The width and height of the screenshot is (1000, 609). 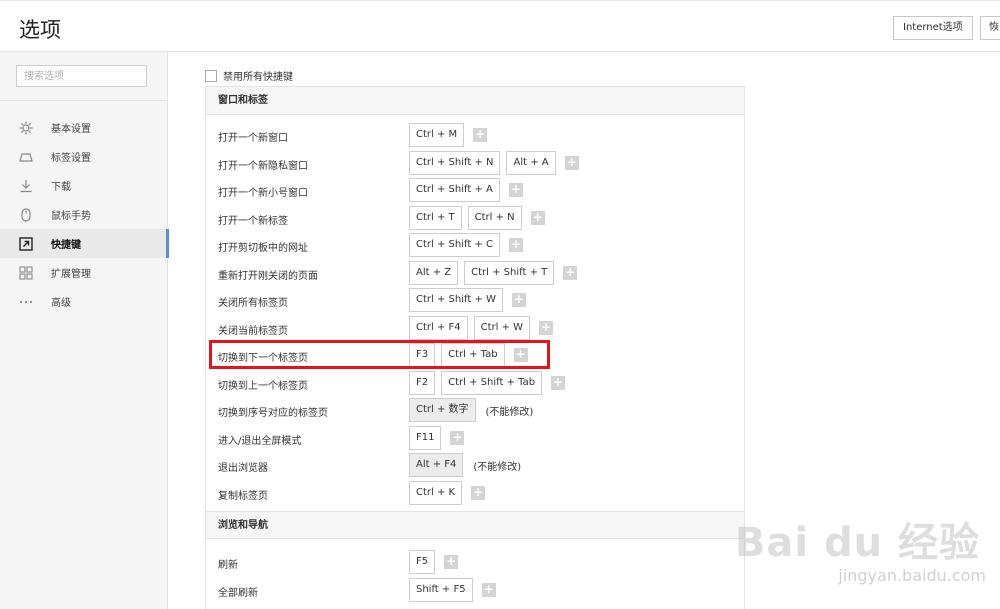 What do you see at coordinates (454, 245) in the screenshot?
I see `shortcut-key: Ctrl + Shift + C` at bounding box center [454, 245].